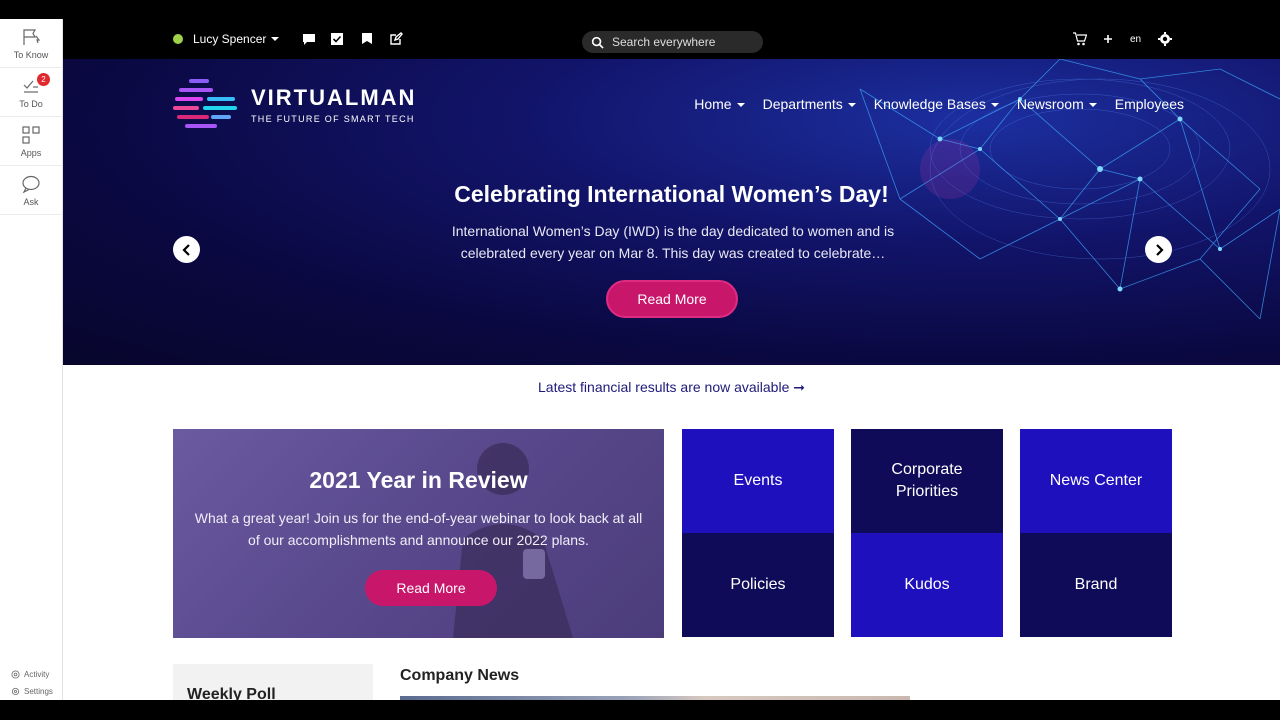 The width and height of the screenshot is (1280, 720). Describe the element at coordinates (655, 698) in the screenshot. I see `company-news-images` at that location.